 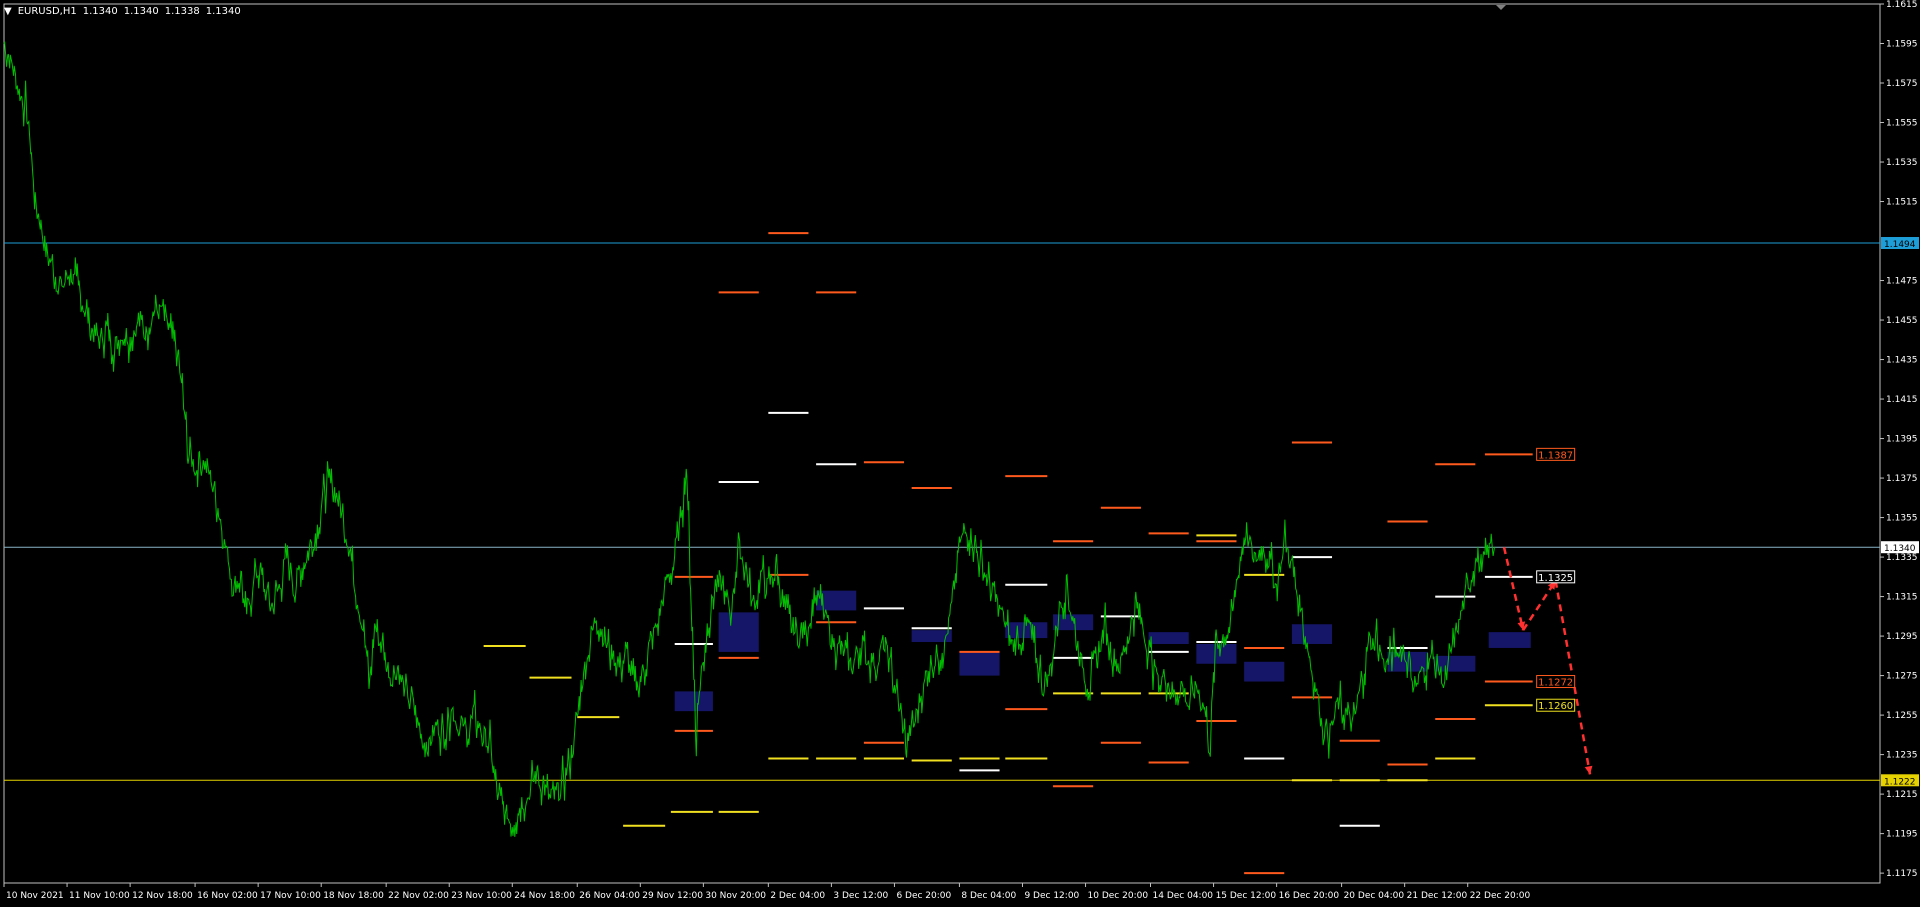 What do you see at coordinates (1051, 896) in the screenshot?
I see `x-tick-label-16: 9 Dec 12:00` at bounding box center [1051, 896].